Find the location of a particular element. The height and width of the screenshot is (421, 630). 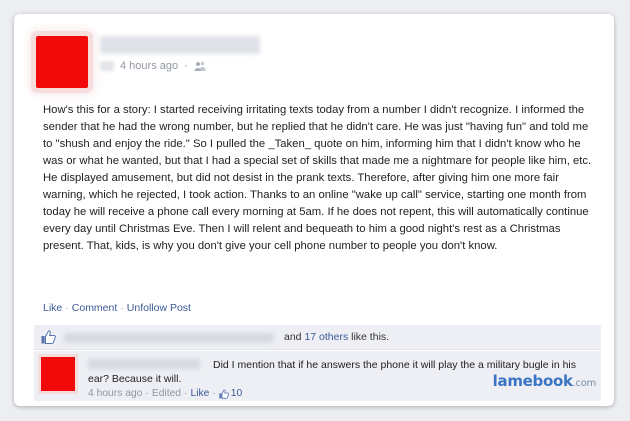

lamebook-watermark: lamebook.com is located at coordinates (544, 381).